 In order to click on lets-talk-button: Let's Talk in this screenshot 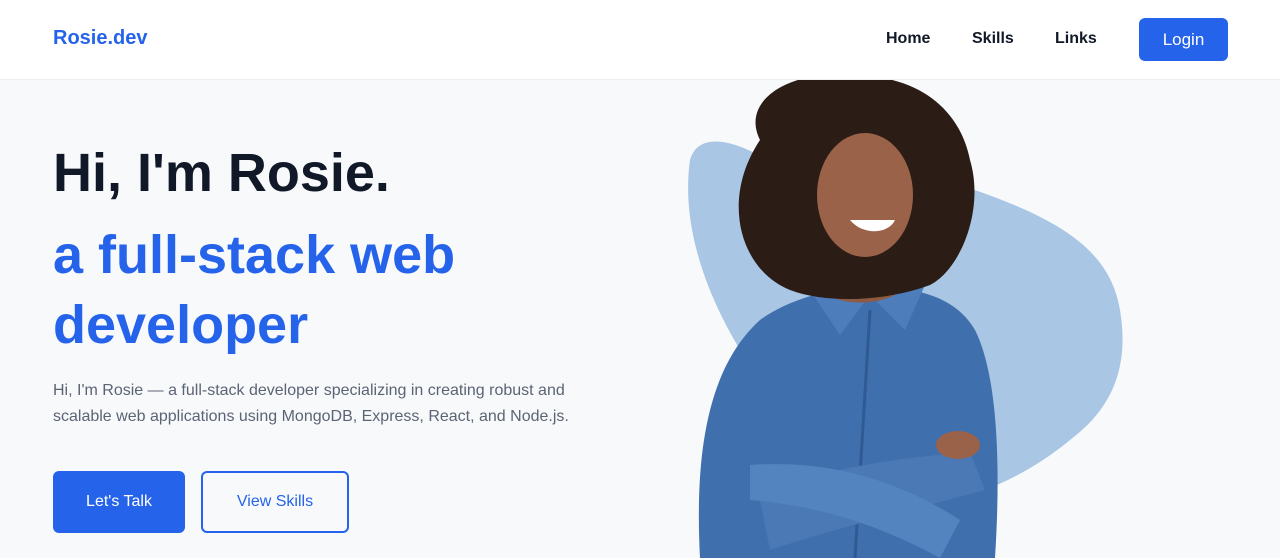, I will do `click(119, 502)`.